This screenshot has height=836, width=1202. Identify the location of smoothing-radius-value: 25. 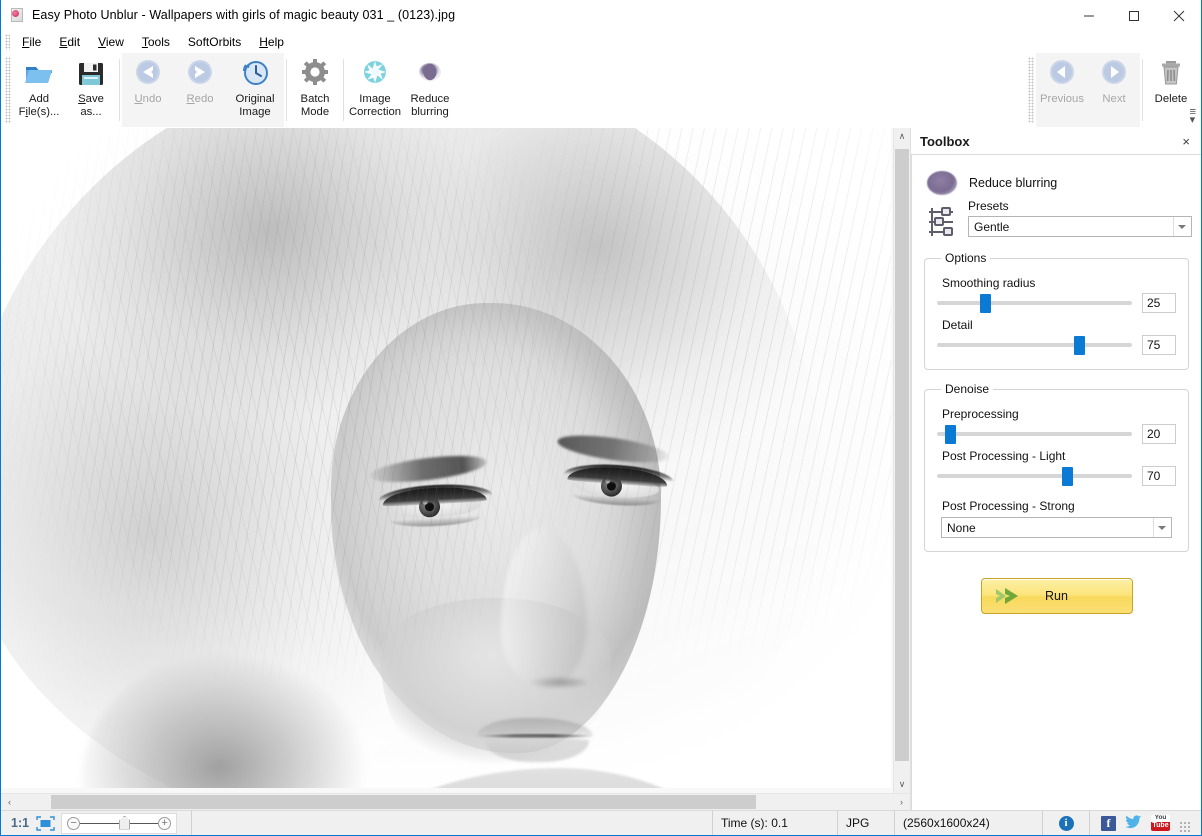
(1159, 303).